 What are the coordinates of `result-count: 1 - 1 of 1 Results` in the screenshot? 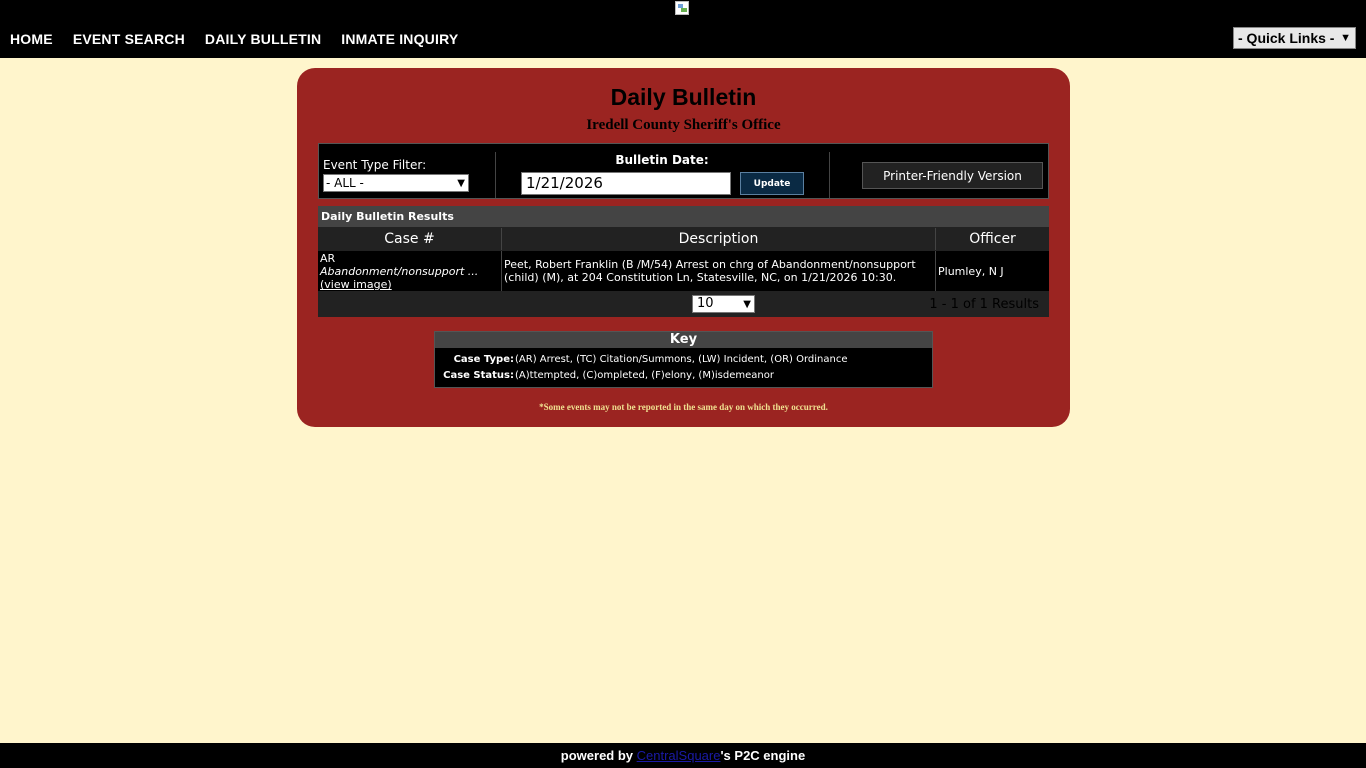 It's located at (984, 304).